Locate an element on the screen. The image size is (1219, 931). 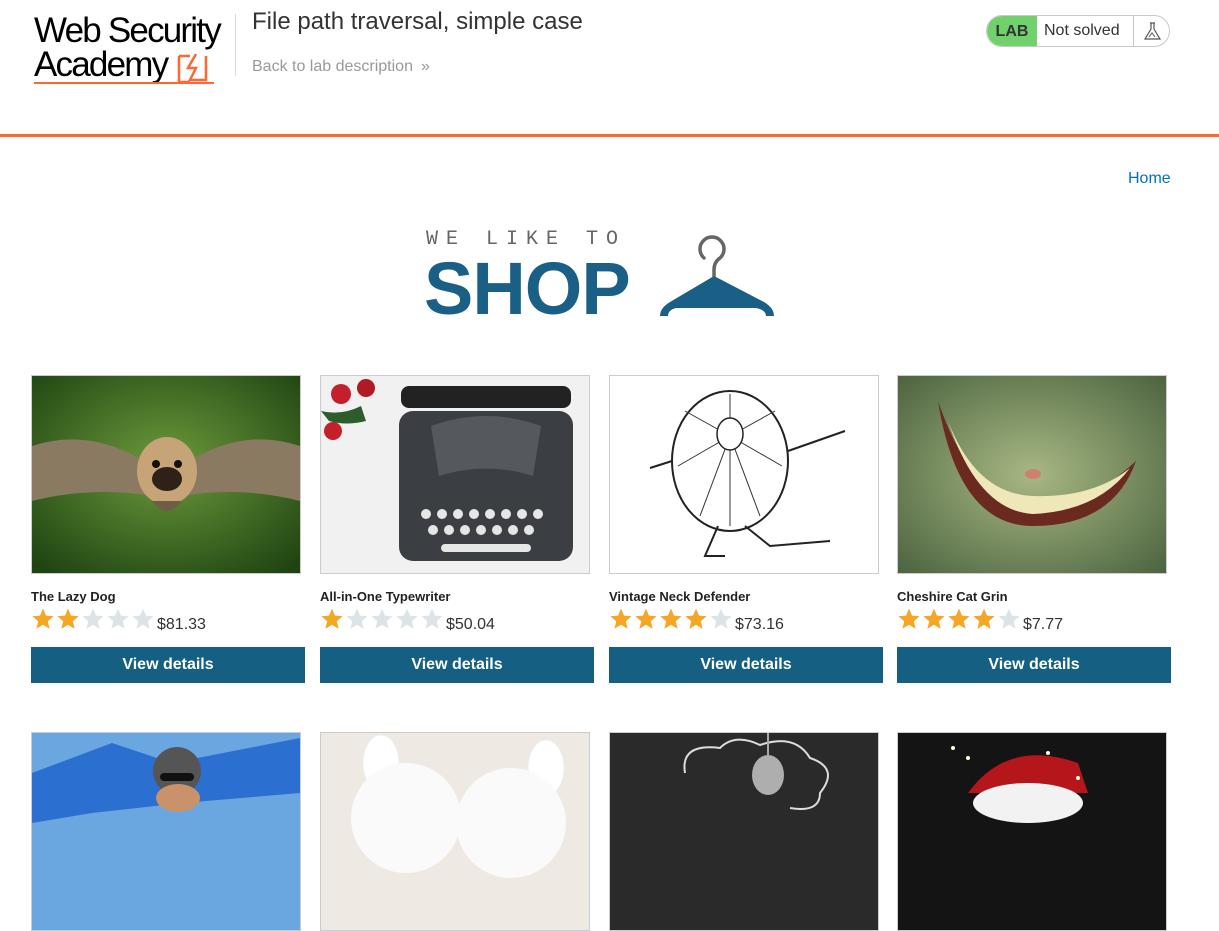
lab-title: File path traversal, simple case is located at coordinates (417, 21).